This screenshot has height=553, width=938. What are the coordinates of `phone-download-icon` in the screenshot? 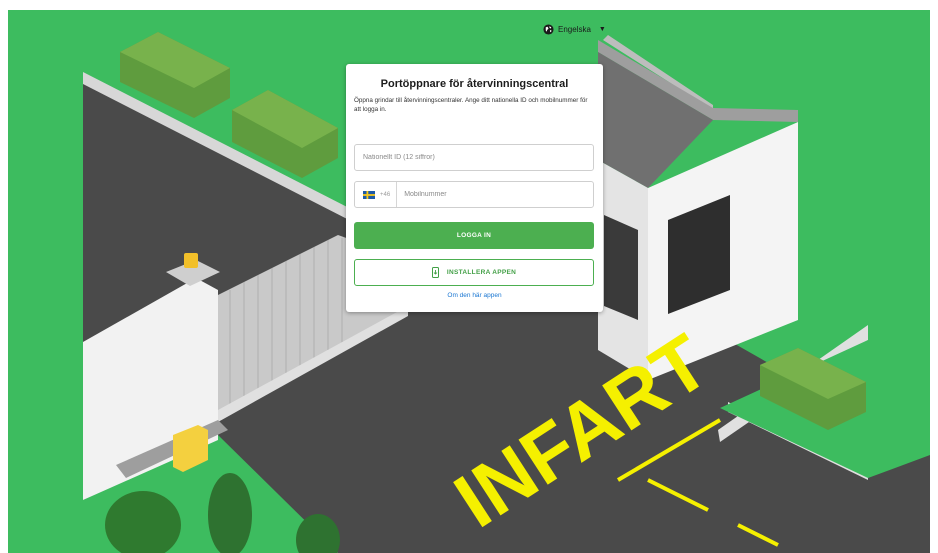 It's located at (435, 272).